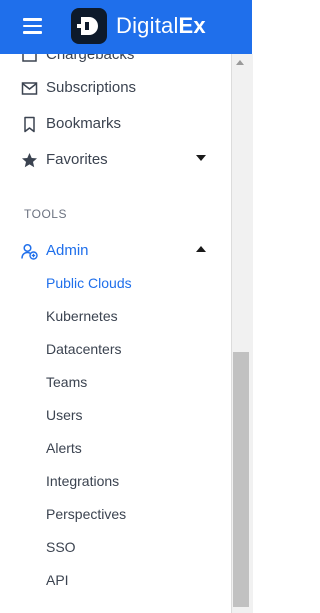  What do you see at coordinates (66, 382) in the screenshot?
I see `admin-item-teams: Teams` at bounding box center [66, 382].